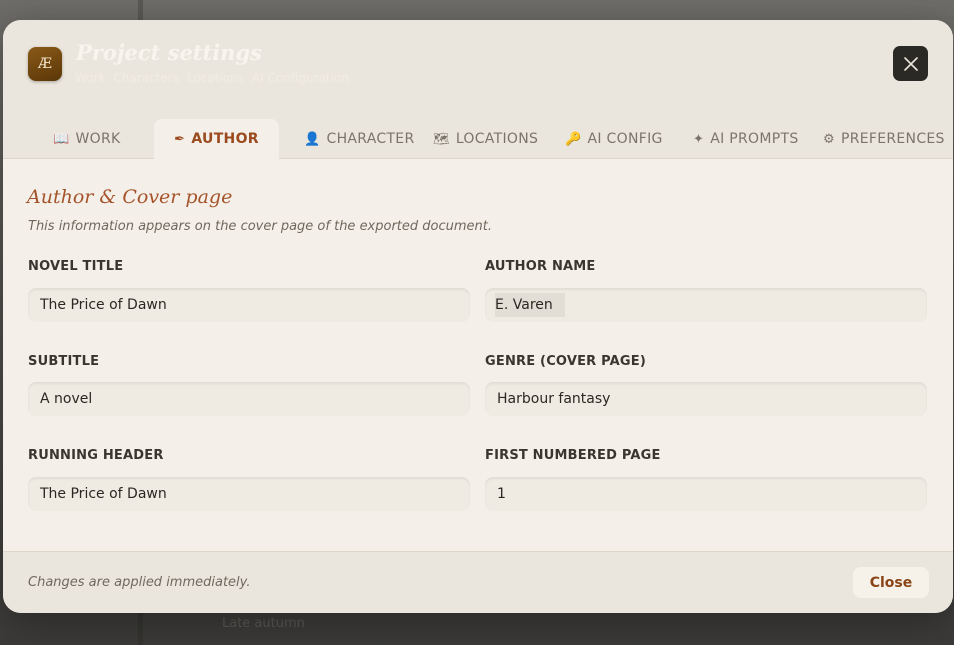 The width and height of the screenshot is (954, 645). I want to click on breadcrumb-item: Work, so click(90, 78).